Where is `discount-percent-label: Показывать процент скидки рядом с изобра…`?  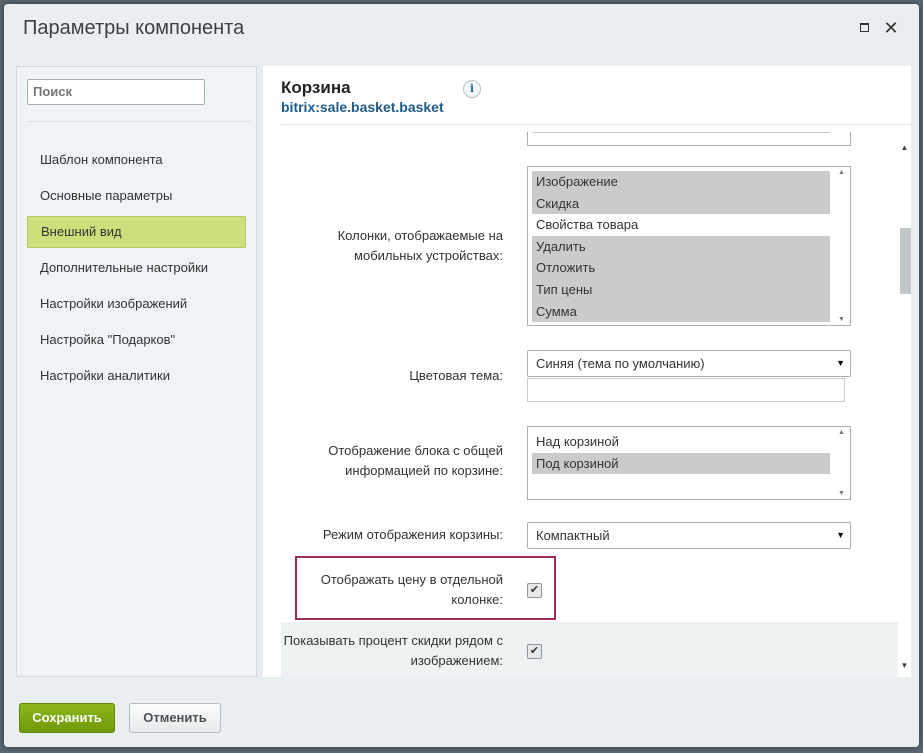 discount-percent-label: Показывать процент скидки рядом с изобра… is located at coordinates (393, 650).